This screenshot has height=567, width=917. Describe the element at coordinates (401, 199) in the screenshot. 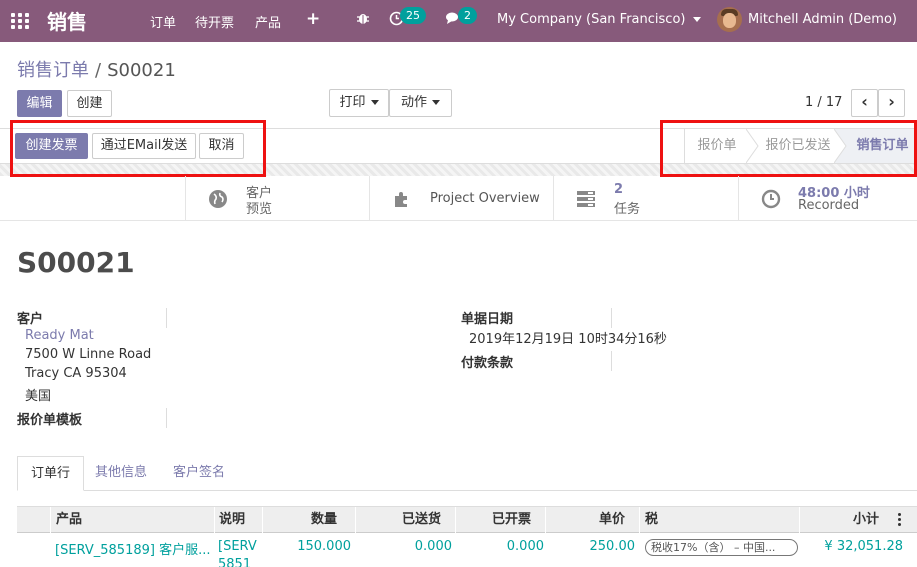

I see `puzzle-icon` at that location.